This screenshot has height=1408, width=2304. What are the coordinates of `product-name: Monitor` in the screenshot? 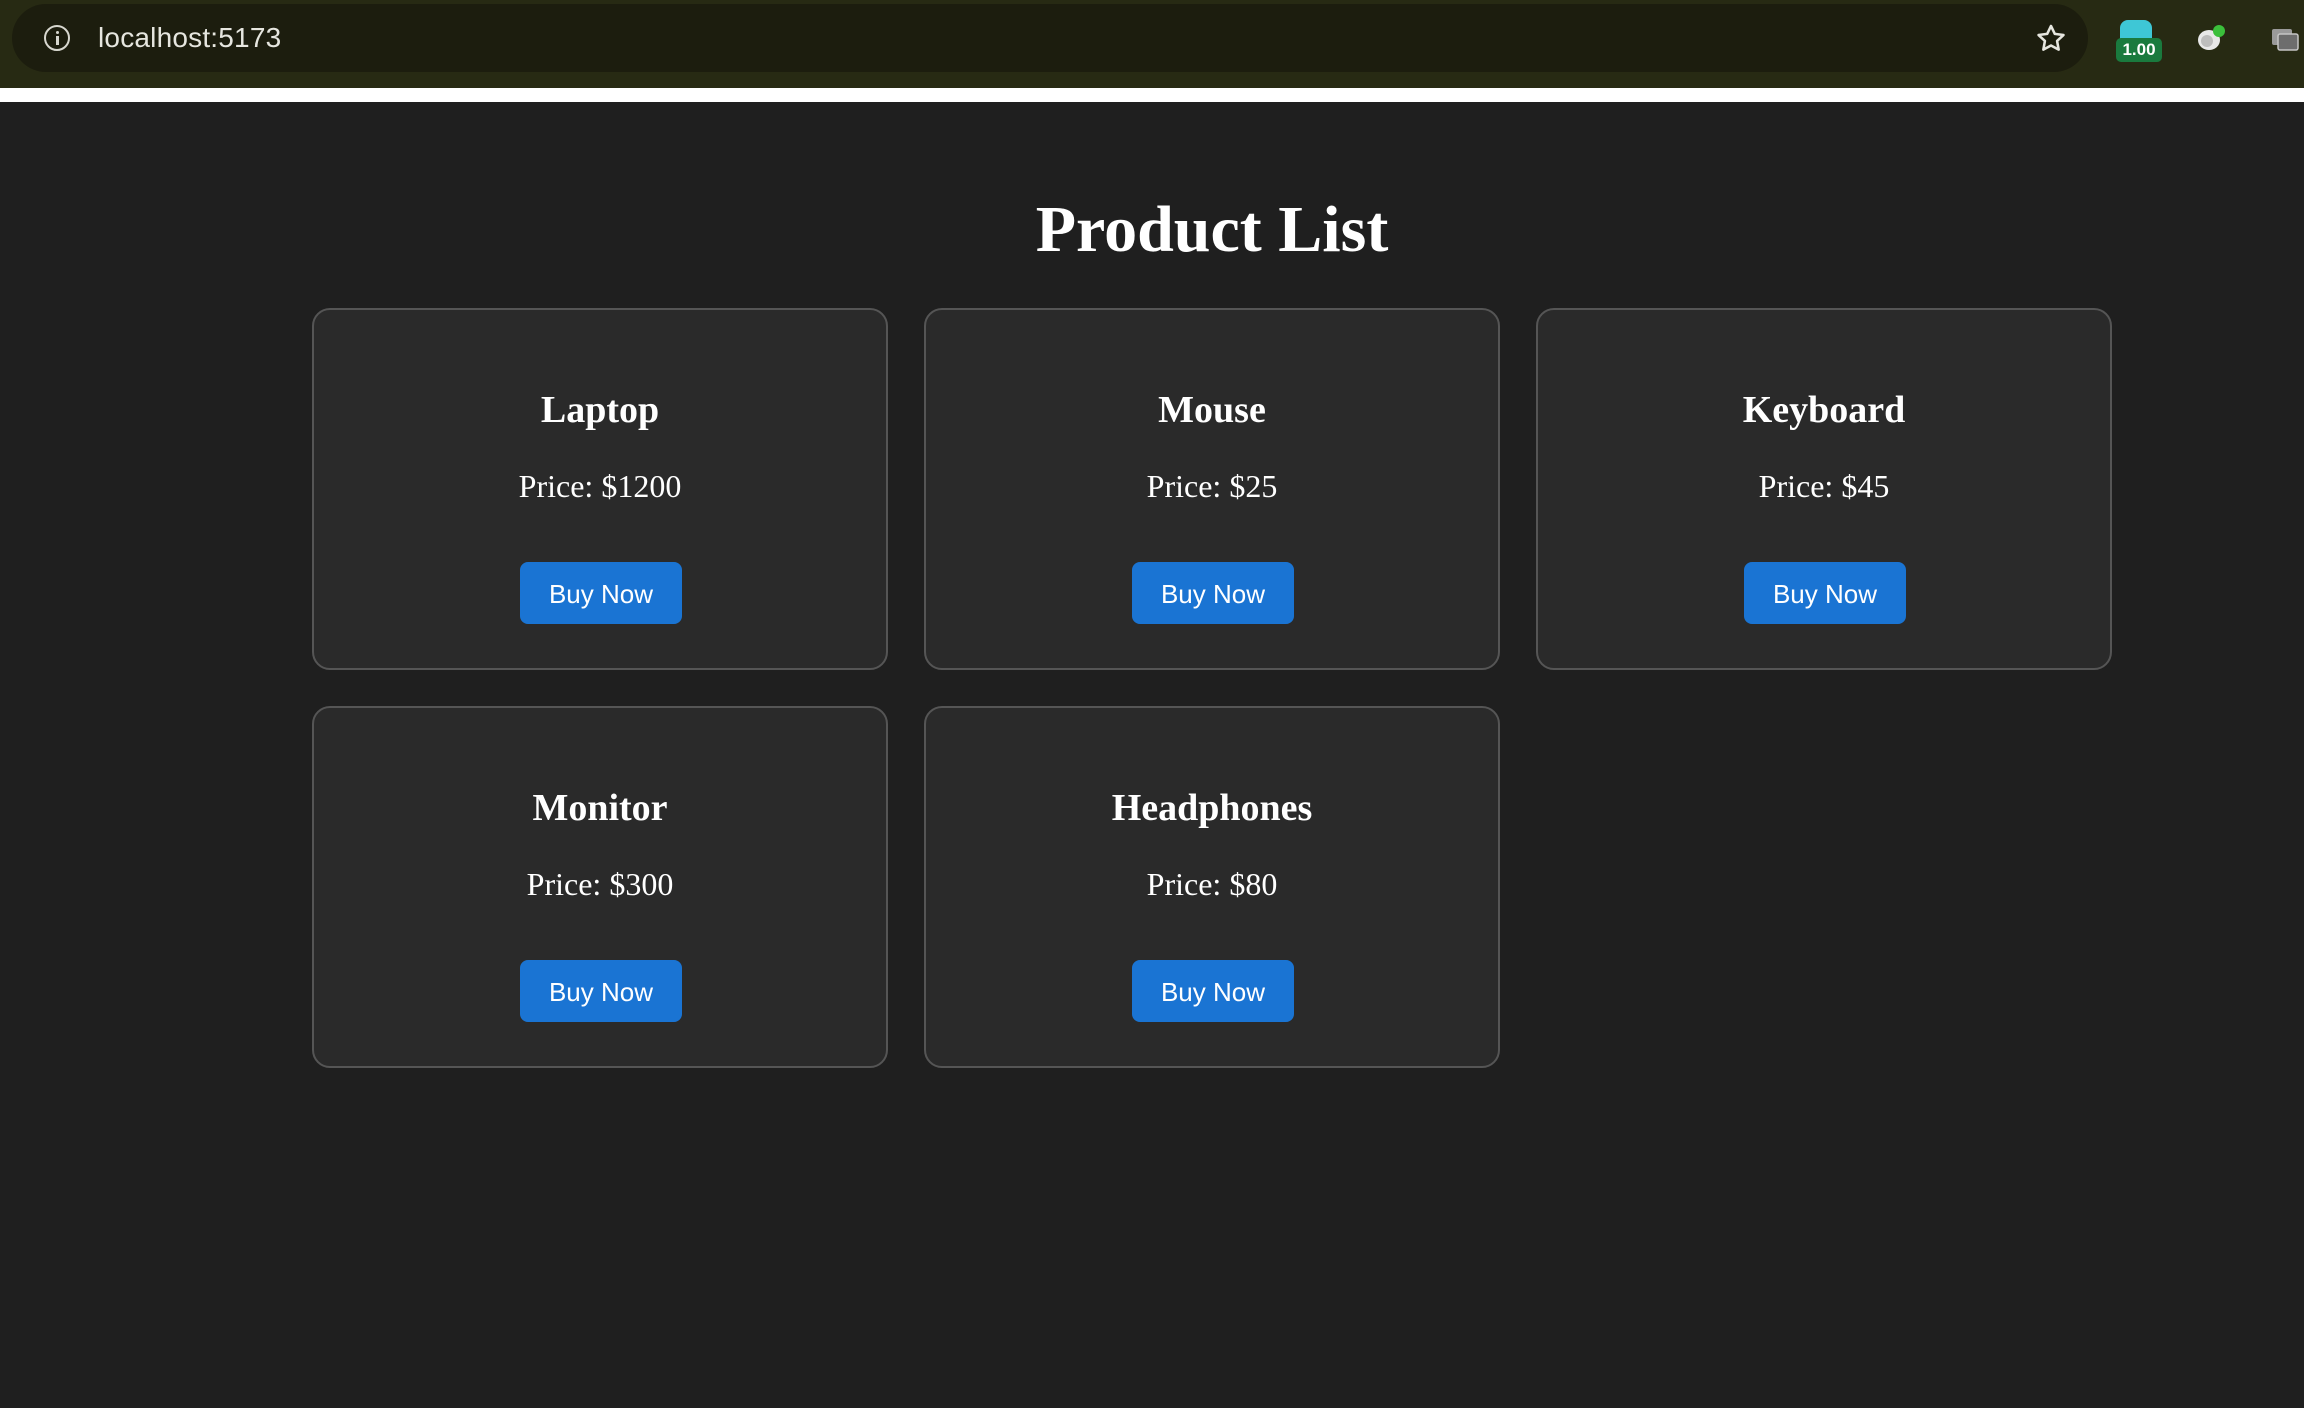 It's located at (600, 808).